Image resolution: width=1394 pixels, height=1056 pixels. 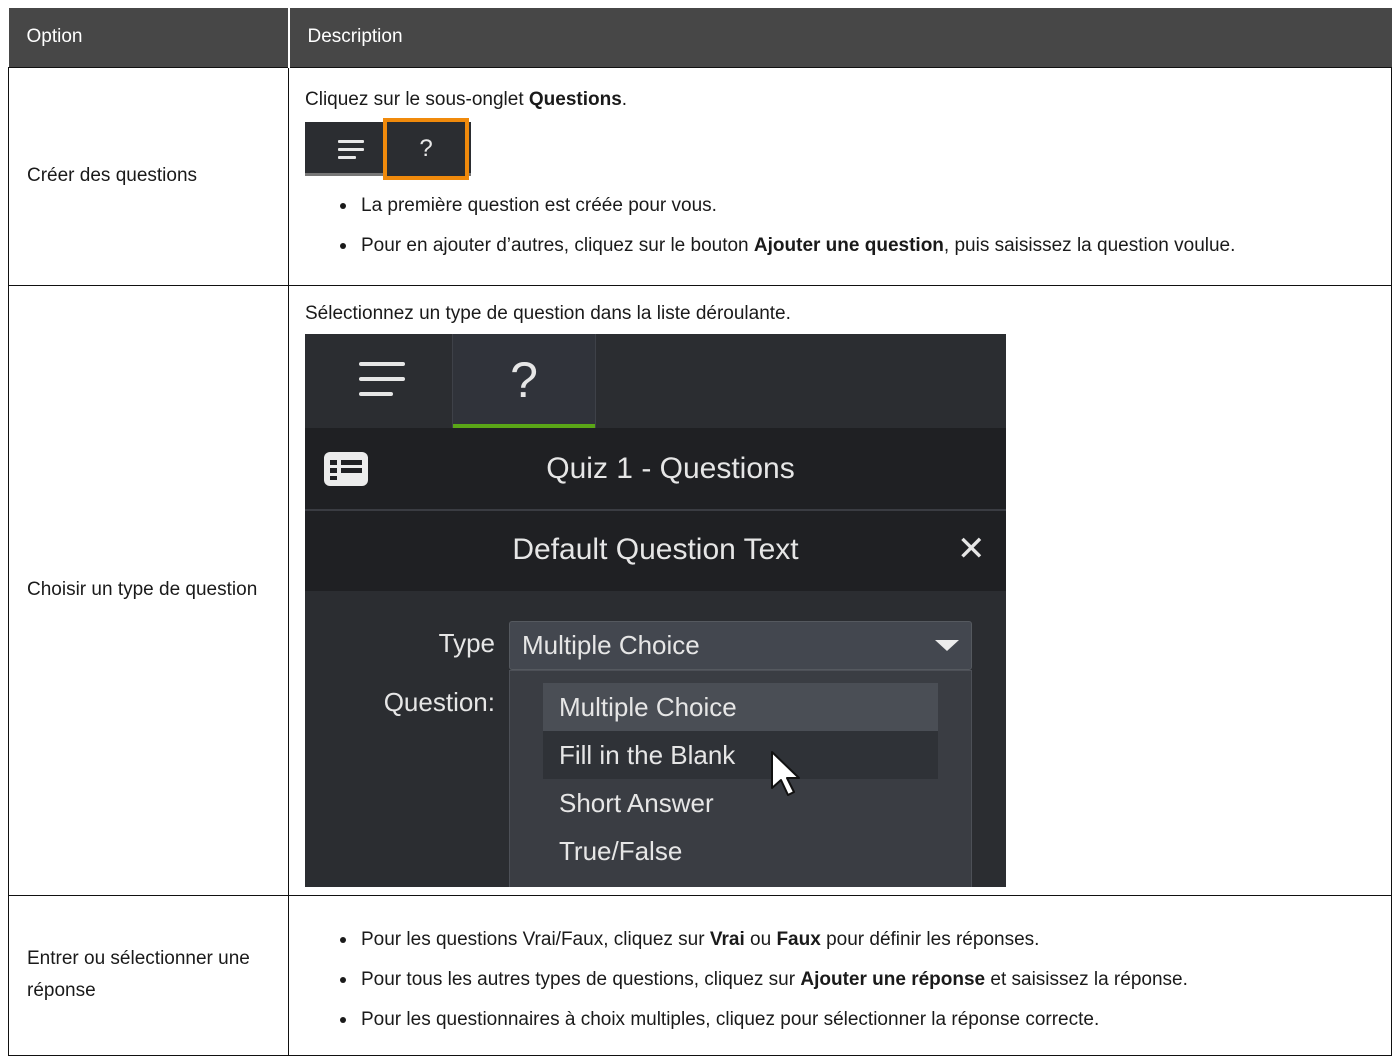 What do you see at coordinates (840, 37) in the screenshot?
I see `header-description: Description` at bounding box center [840, 37].